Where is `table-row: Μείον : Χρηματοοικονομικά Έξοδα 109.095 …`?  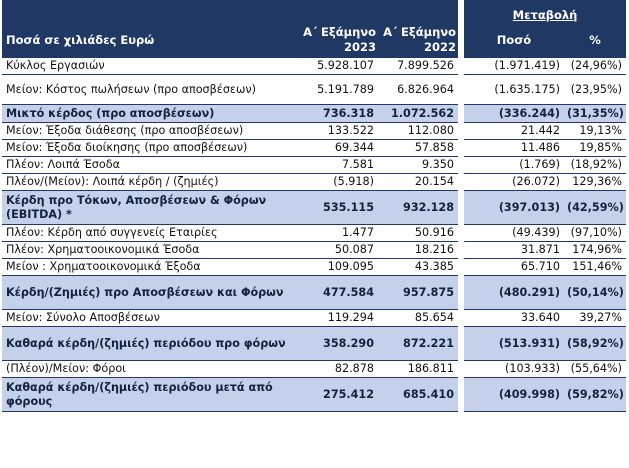
table-row: Μείον : Χρηματοοικονομικά Έξοδα 109.095 … is located at coordinates (314, 267).